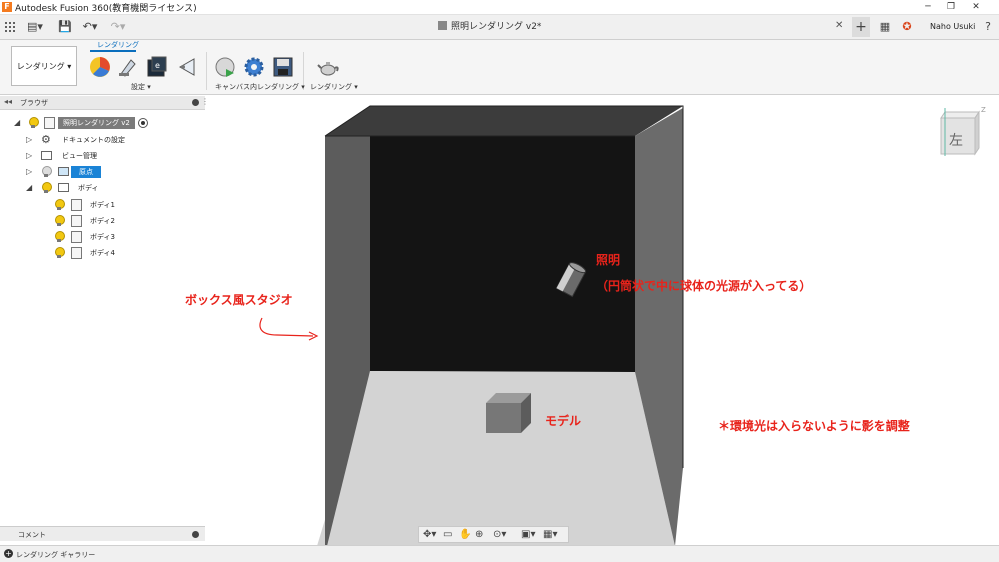 The width and height of the screenshot is (999, 562). What do you see at coordinates (90, 27) in the screenshot?
I see `undo-icon: ↶▾` at bounding box center [90, 27].